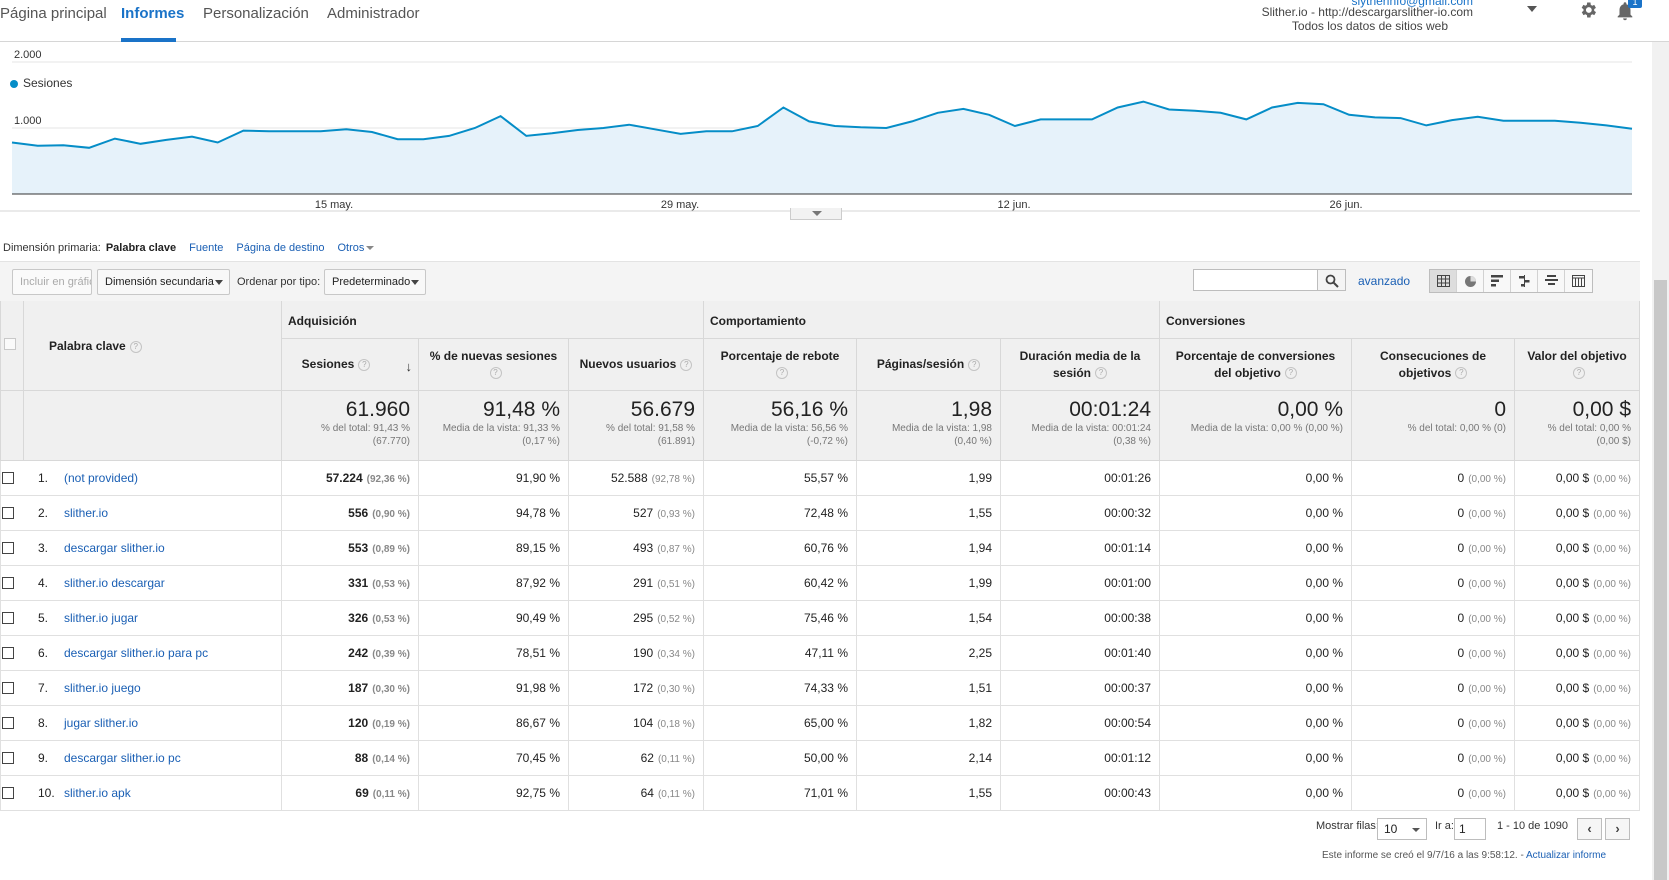 Image resolution: width=1669 pixels, height=880 pixels. Describe the element at coordinates (780, 688) in the screenshot. I see `bounce-rate-cell: 74,33 %` at that location.